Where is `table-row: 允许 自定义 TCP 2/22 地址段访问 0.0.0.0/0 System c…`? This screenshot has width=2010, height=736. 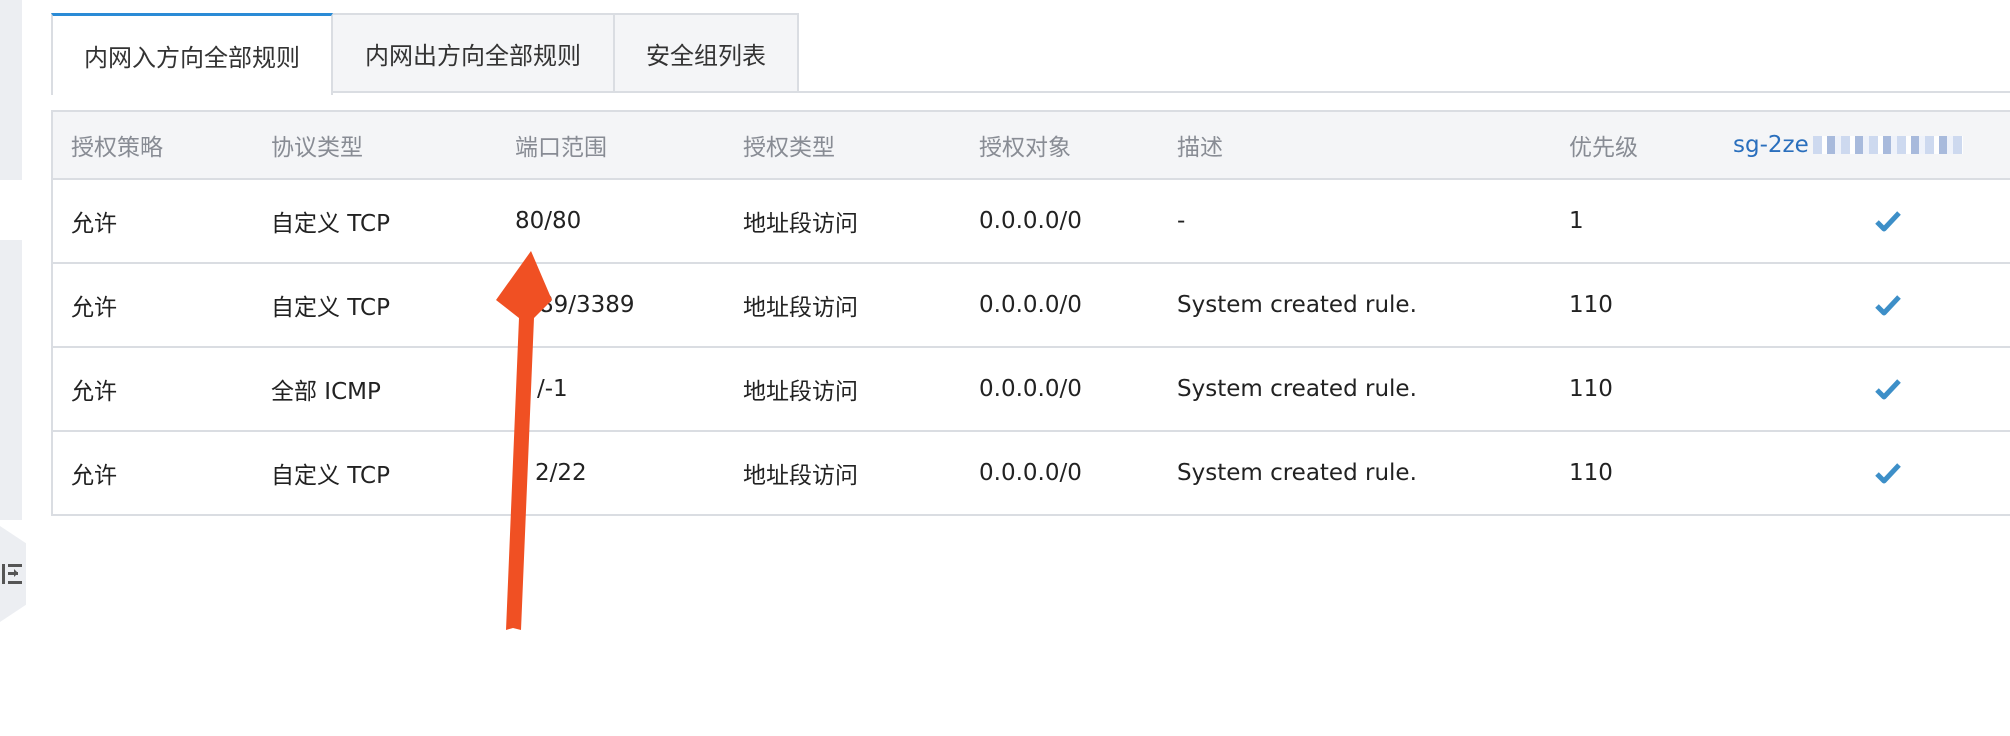
table-row: 允许 自定义 TCP 2/22 地址段访问 0.0.0.0/0 System c… is located at coordinates (1031, 474).